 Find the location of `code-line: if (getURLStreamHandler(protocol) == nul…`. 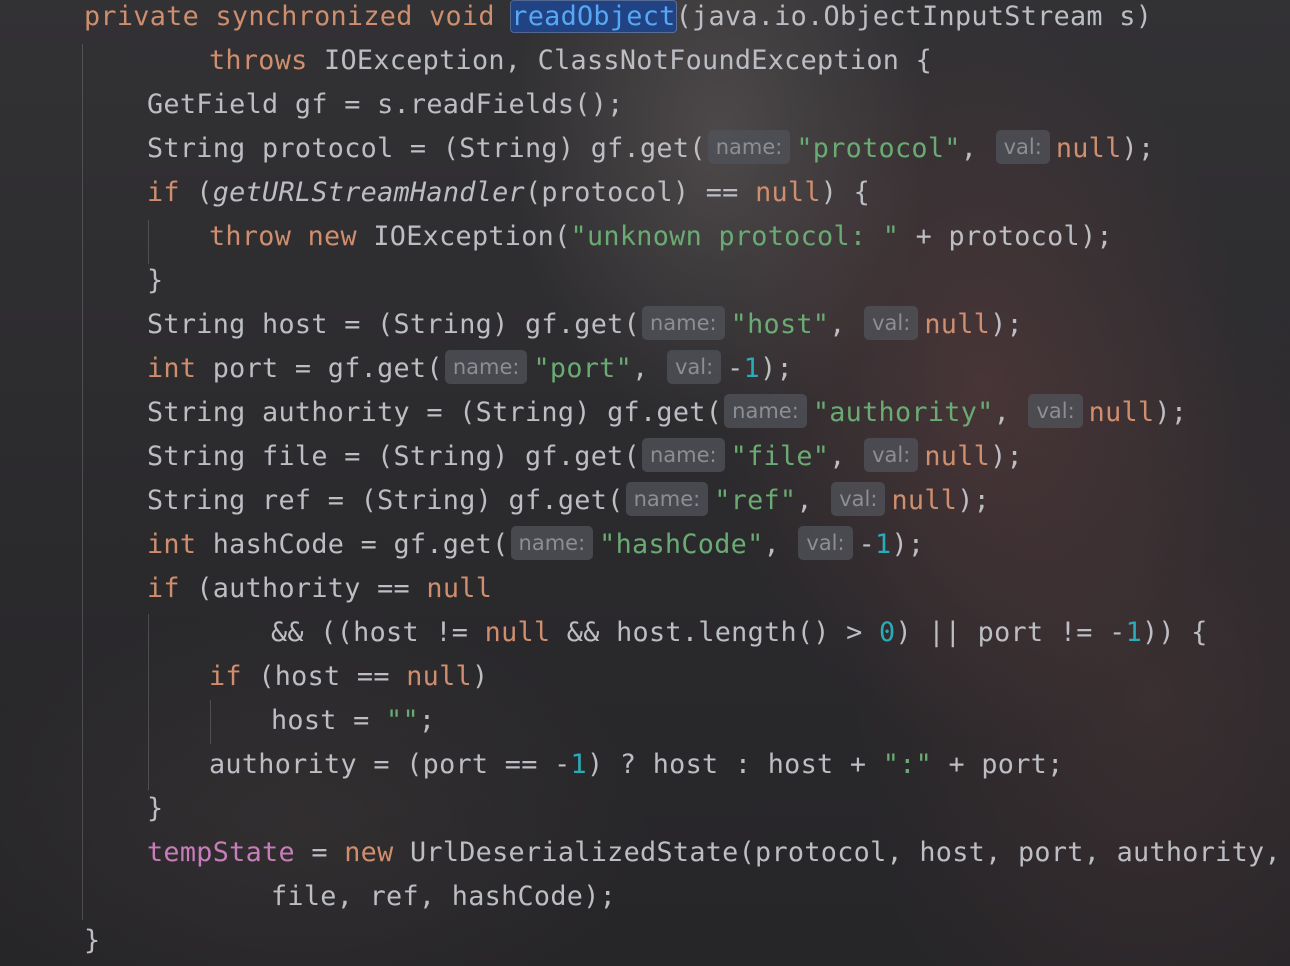

code-line: if (getURLStreamHandler(protocol) == nul… is located at coordinates (508, 193).